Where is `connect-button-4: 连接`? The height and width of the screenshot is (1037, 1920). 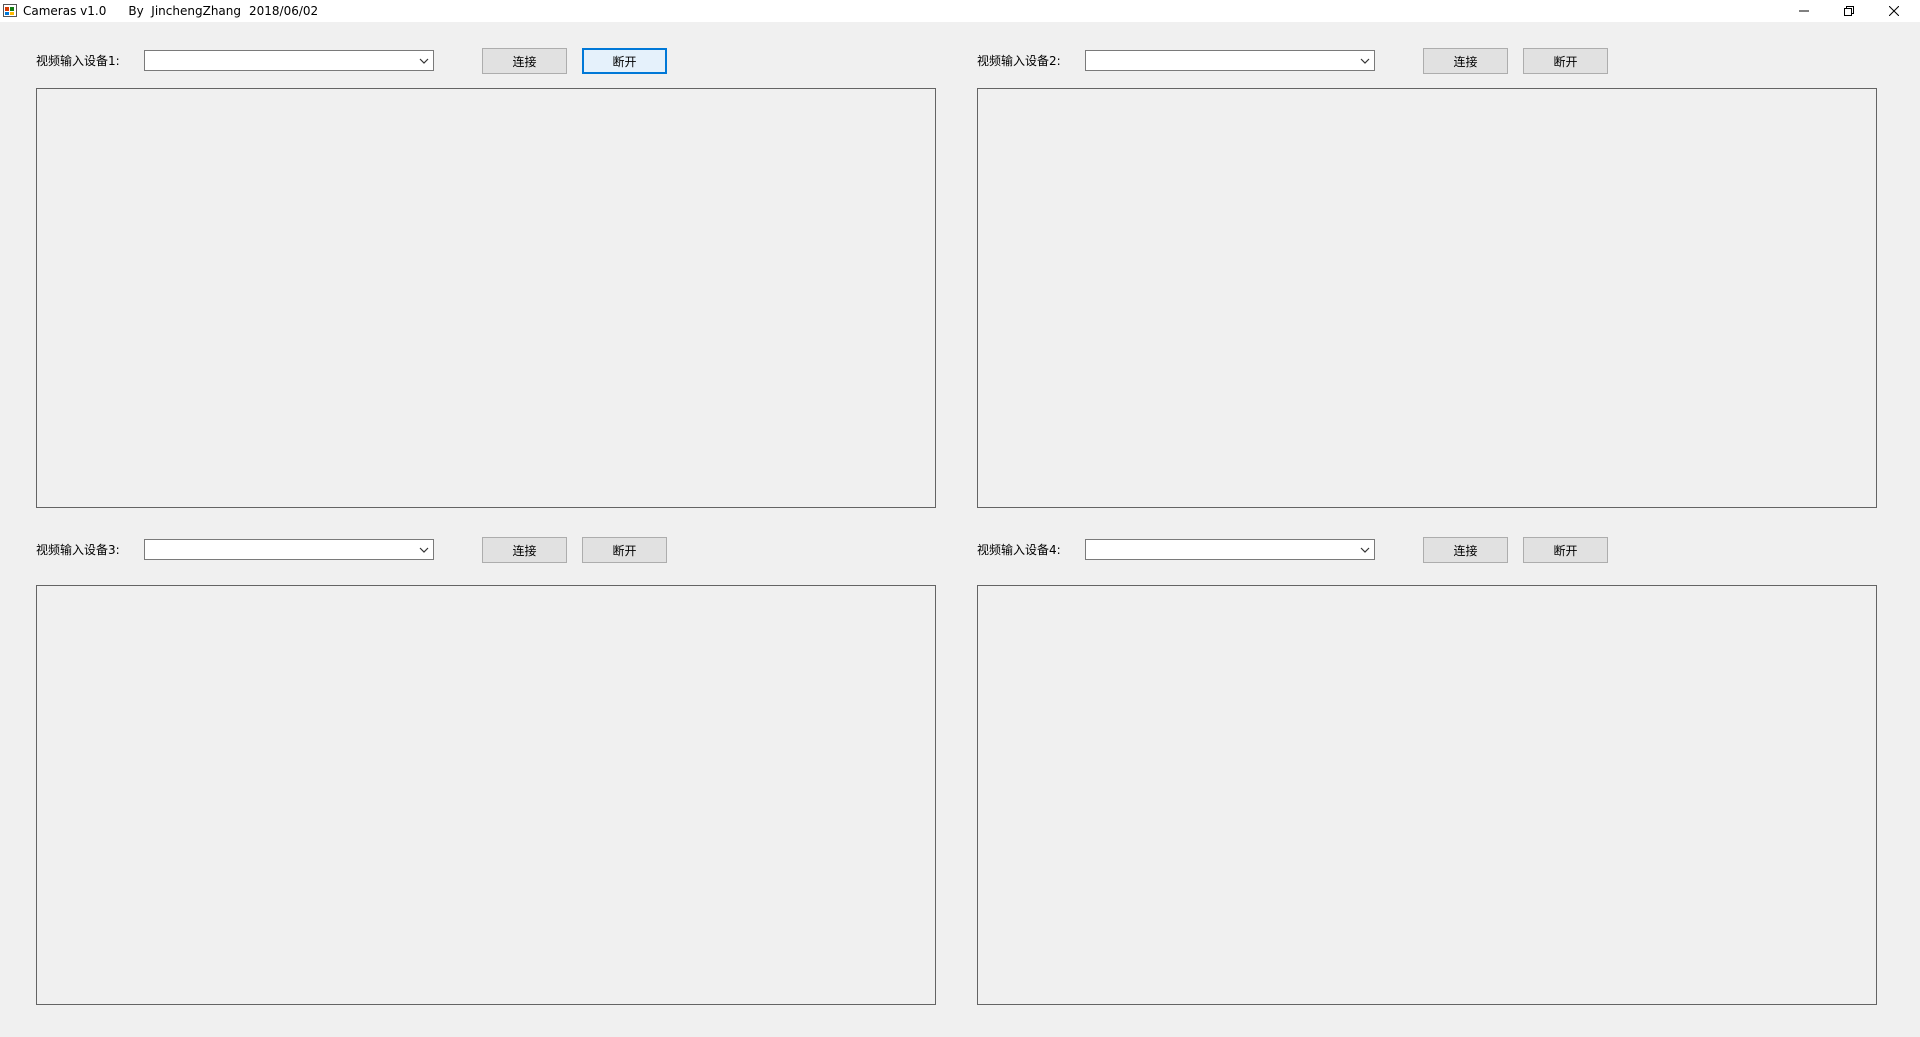
connect-button-4: 连接 is located at coordinates (1465, 550).